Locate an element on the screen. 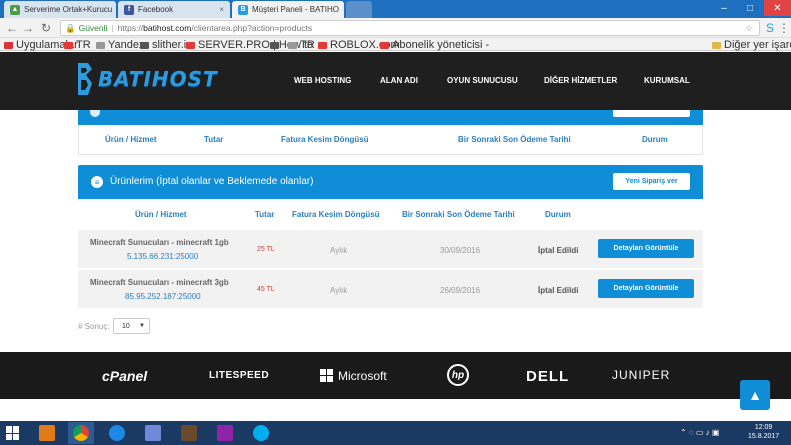 The height and width of the screenshot is (445, 791). logo-text: BATIHOST is located at coordinates (158, 79).